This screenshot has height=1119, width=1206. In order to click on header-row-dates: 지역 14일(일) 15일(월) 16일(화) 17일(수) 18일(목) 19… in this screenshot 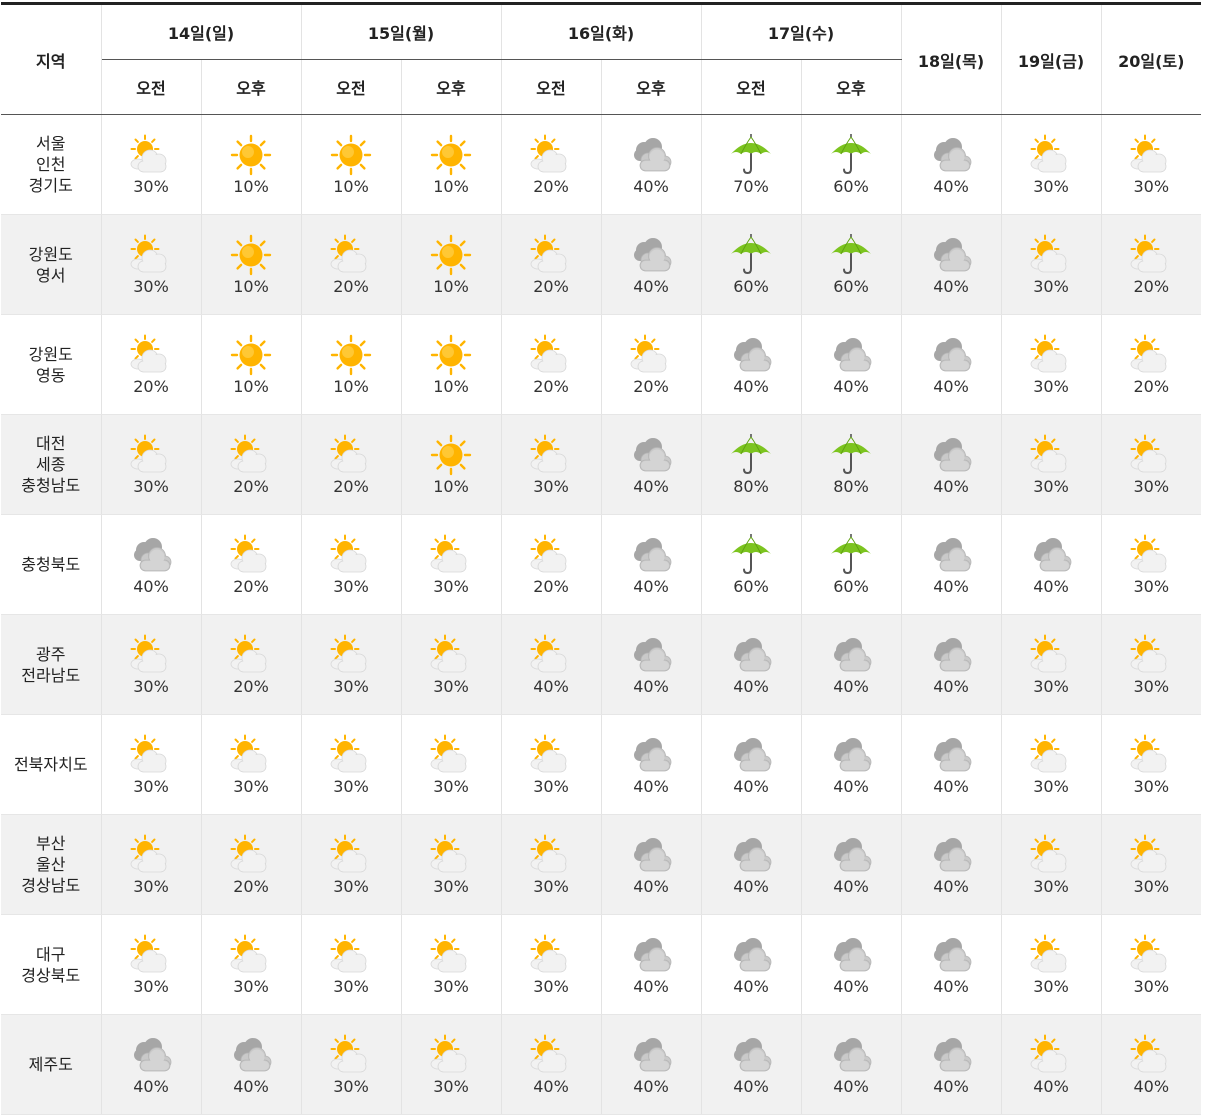, I will do `click(601, 58)`.